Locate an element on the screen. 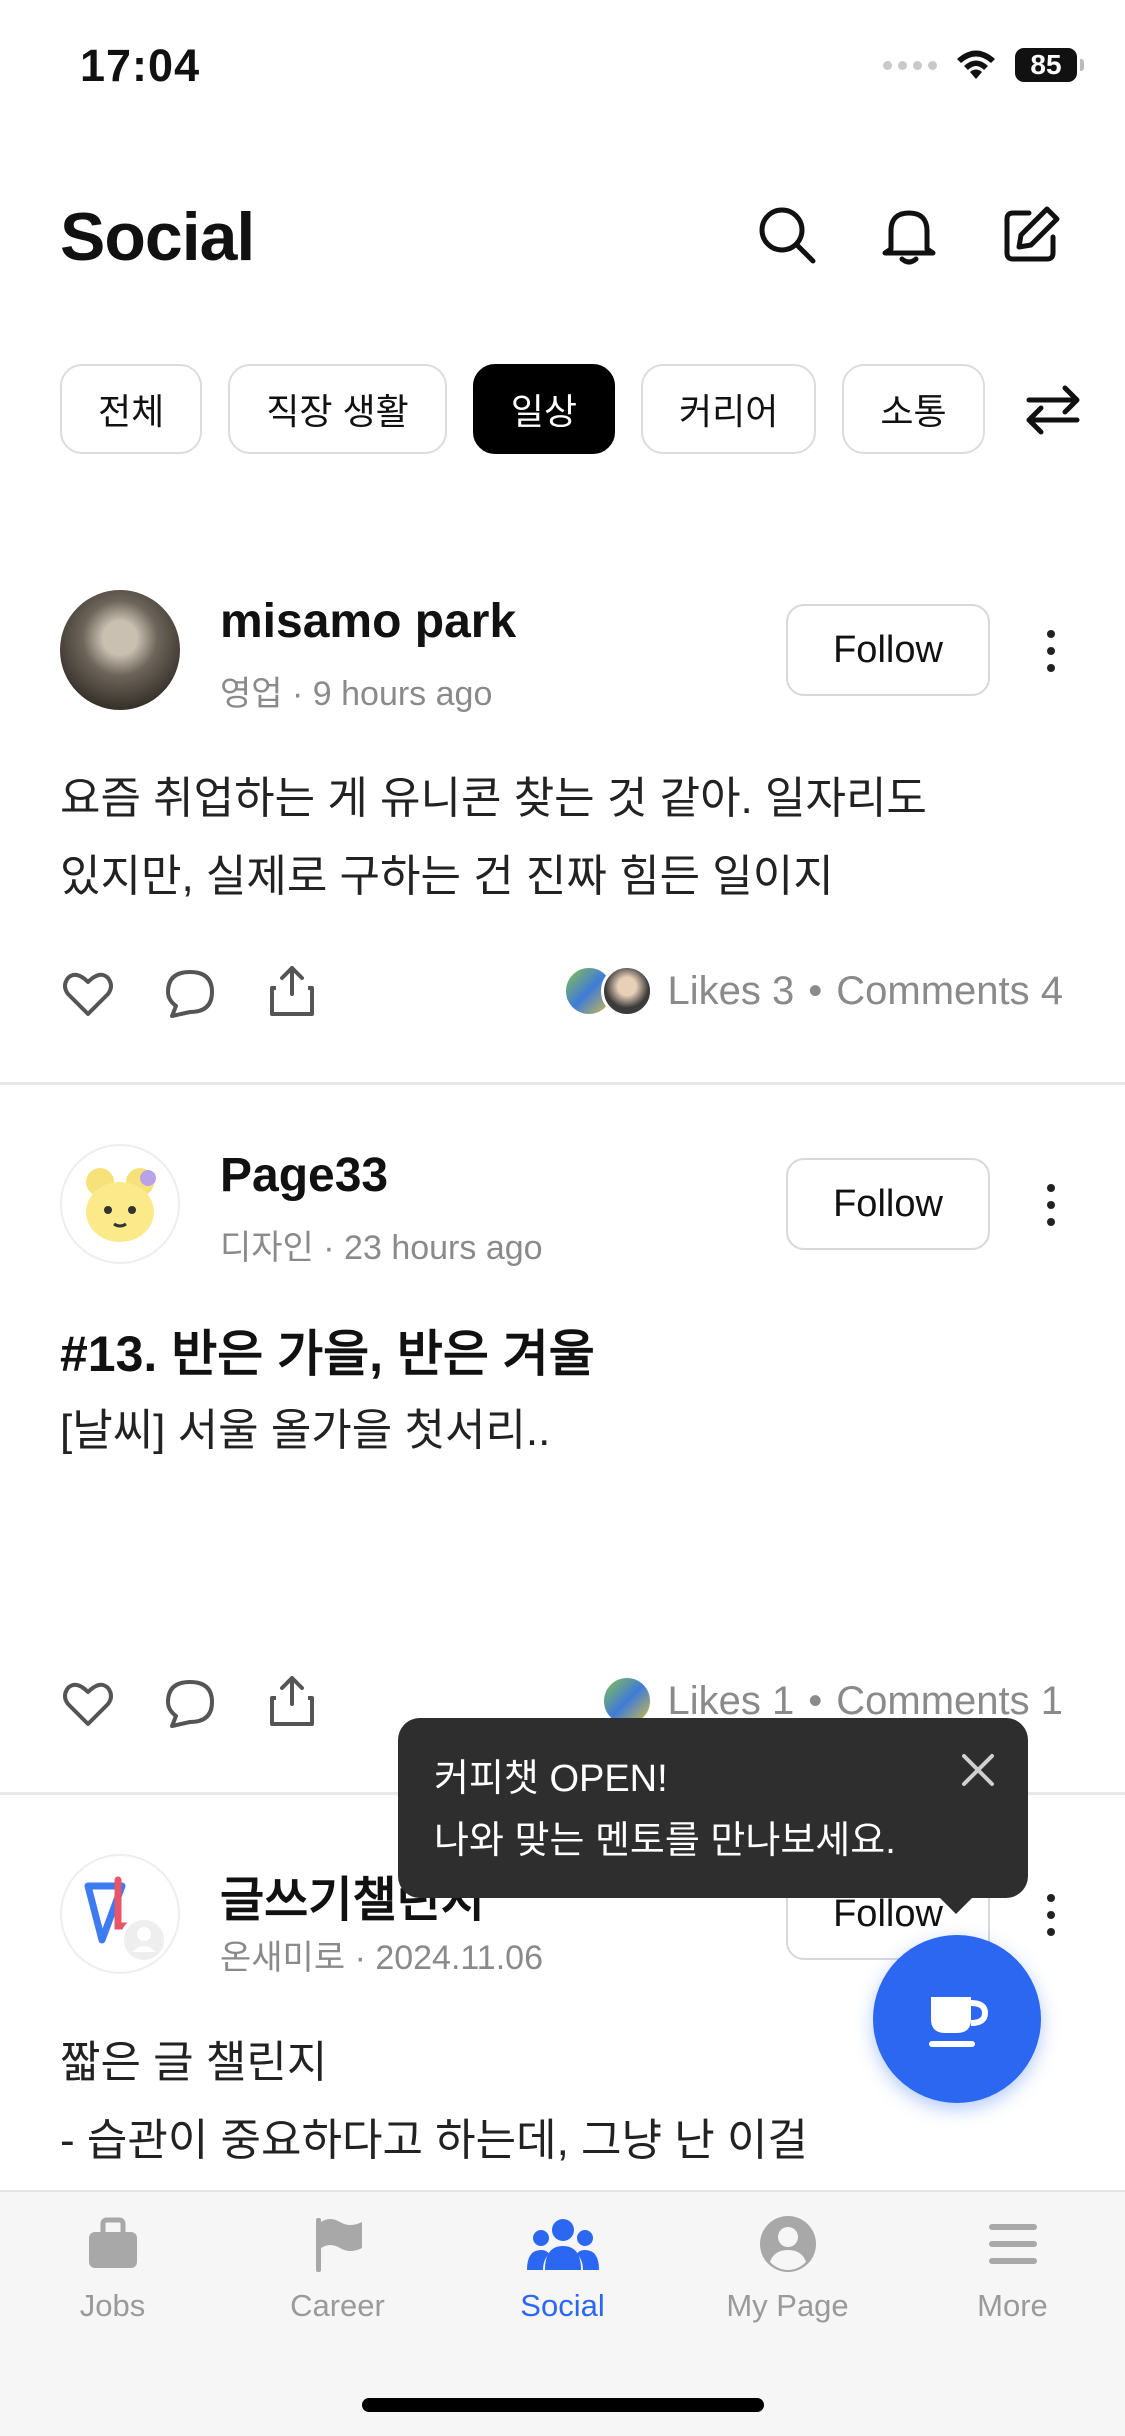  briefcase-icon is located at coordinates (112, 2242).